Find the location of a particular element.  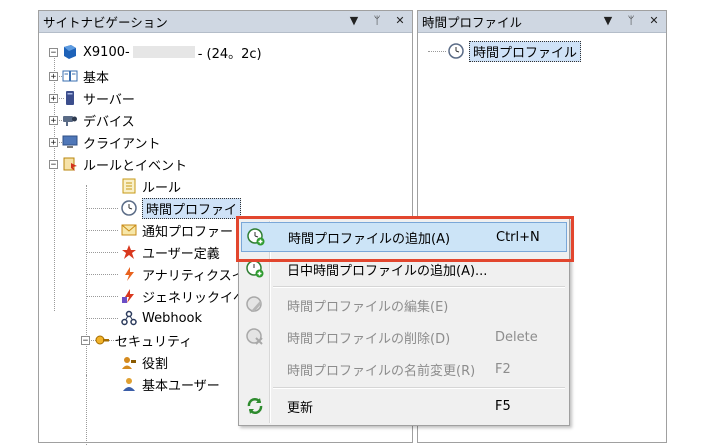

tree-item-label: ルール is located at coordinates (162, 188).